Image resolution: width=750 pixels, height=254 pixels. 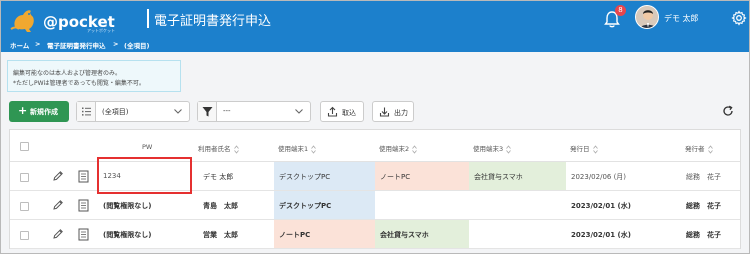 What do you see at coordinates (647, 17) in the screenshot?
I see `avatar` at bounding box center [647, 17].